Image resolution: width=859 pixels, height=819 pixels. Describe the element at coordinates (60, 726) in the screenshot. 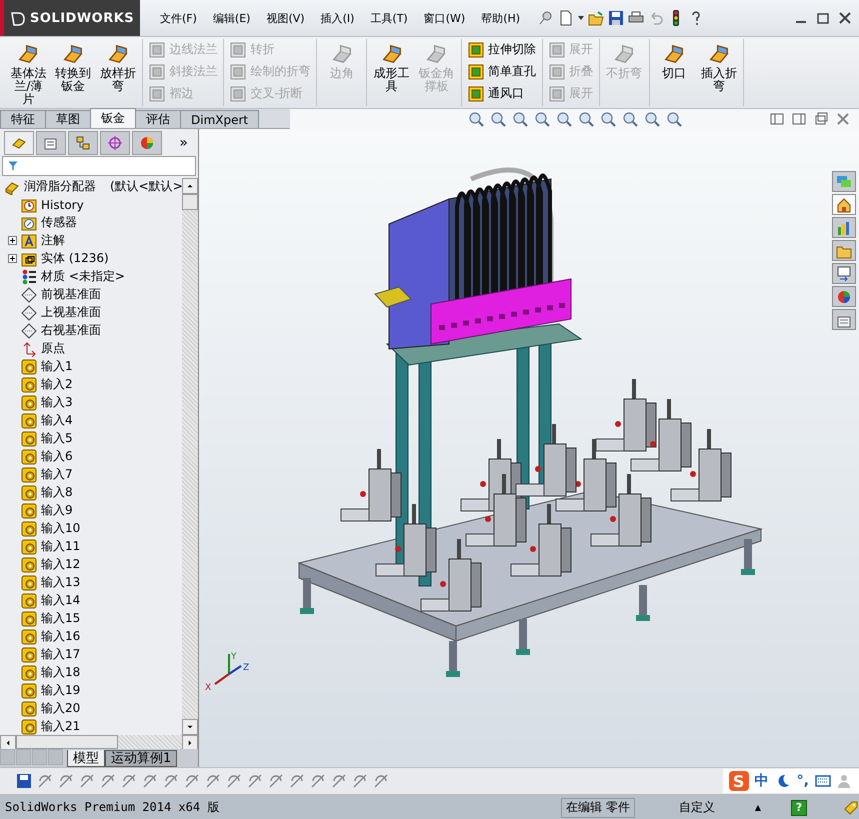

I see `tree-item: 输入21` at that location.